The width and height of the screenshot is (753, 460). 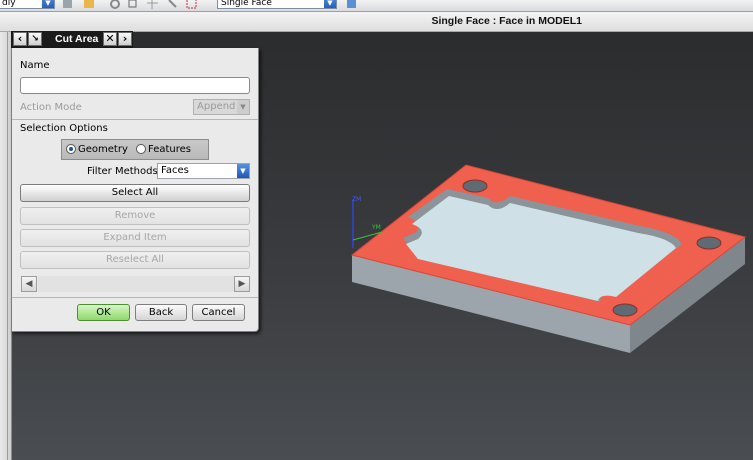 I want to click on action-mode-combo: Append ▼, so click(x=221, y=107).